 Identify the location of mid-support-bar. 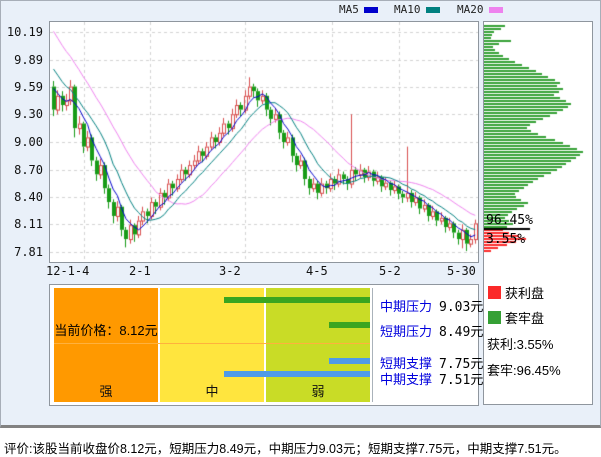
(297, 374).